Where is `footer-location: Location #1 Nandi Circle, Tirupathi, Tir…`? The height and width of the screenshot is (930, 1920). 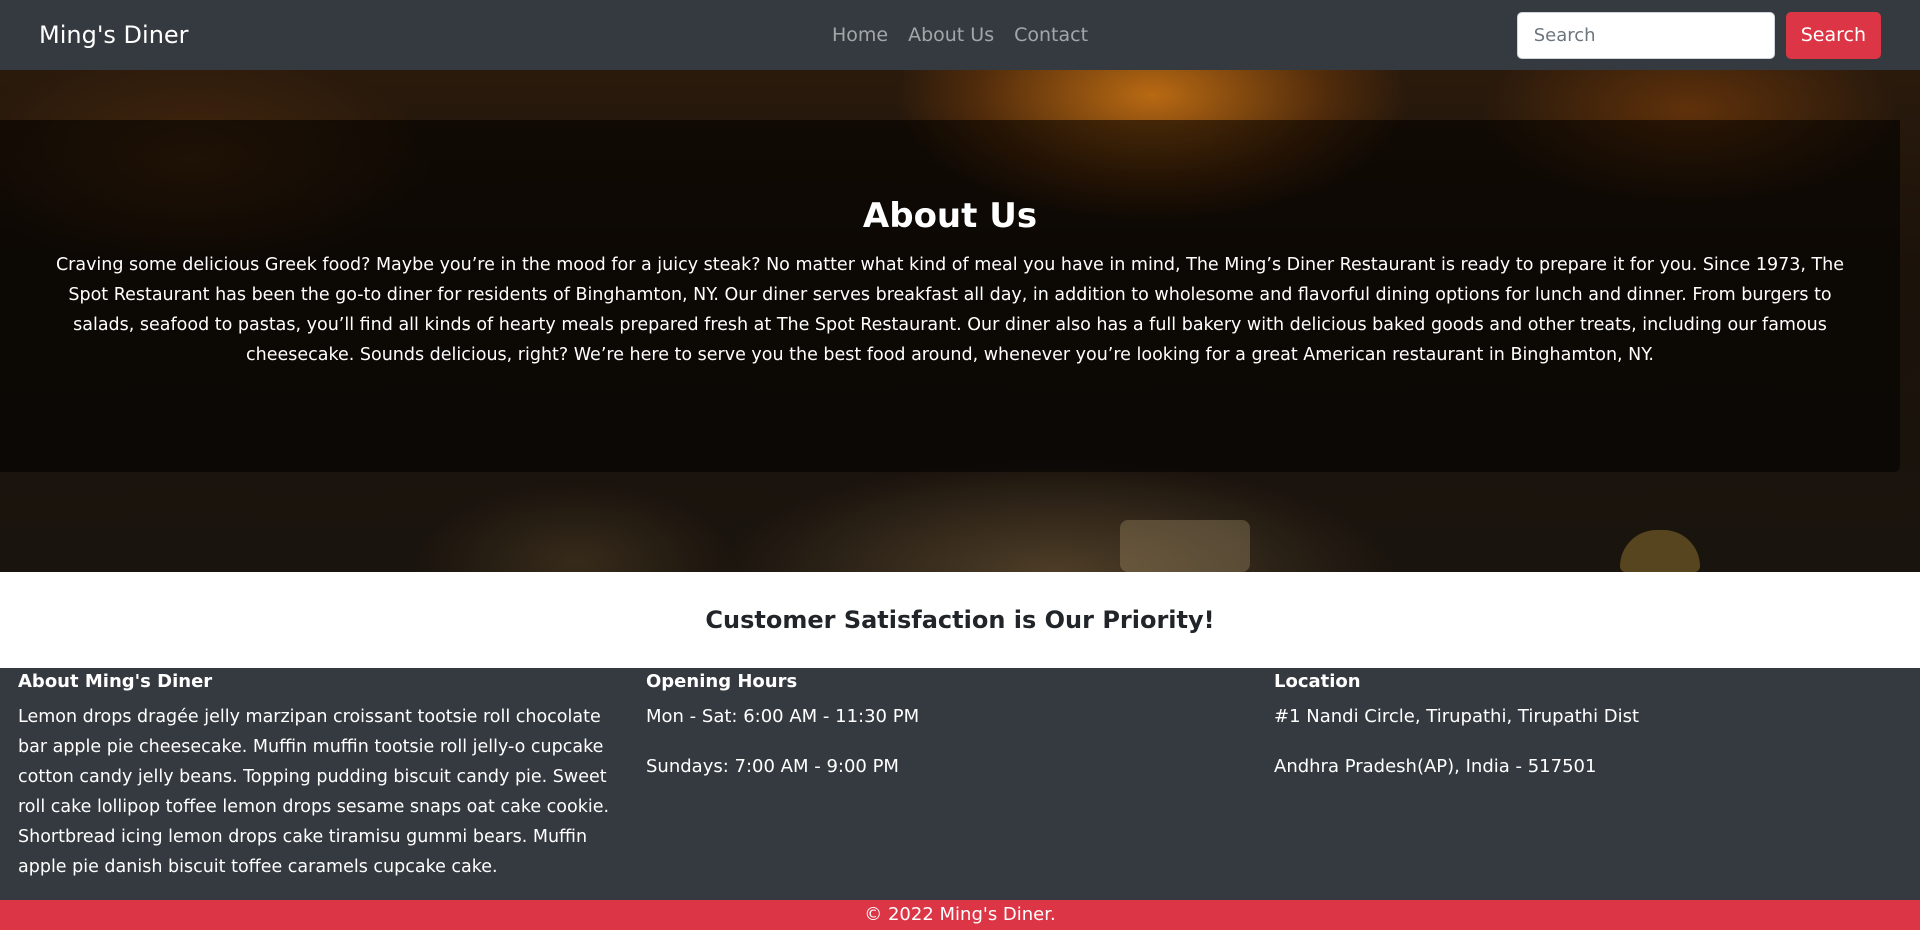
footer-location: Location #1 Nandi Circle, Tirupathi, Tir… is located at coordinates (1588, 784).